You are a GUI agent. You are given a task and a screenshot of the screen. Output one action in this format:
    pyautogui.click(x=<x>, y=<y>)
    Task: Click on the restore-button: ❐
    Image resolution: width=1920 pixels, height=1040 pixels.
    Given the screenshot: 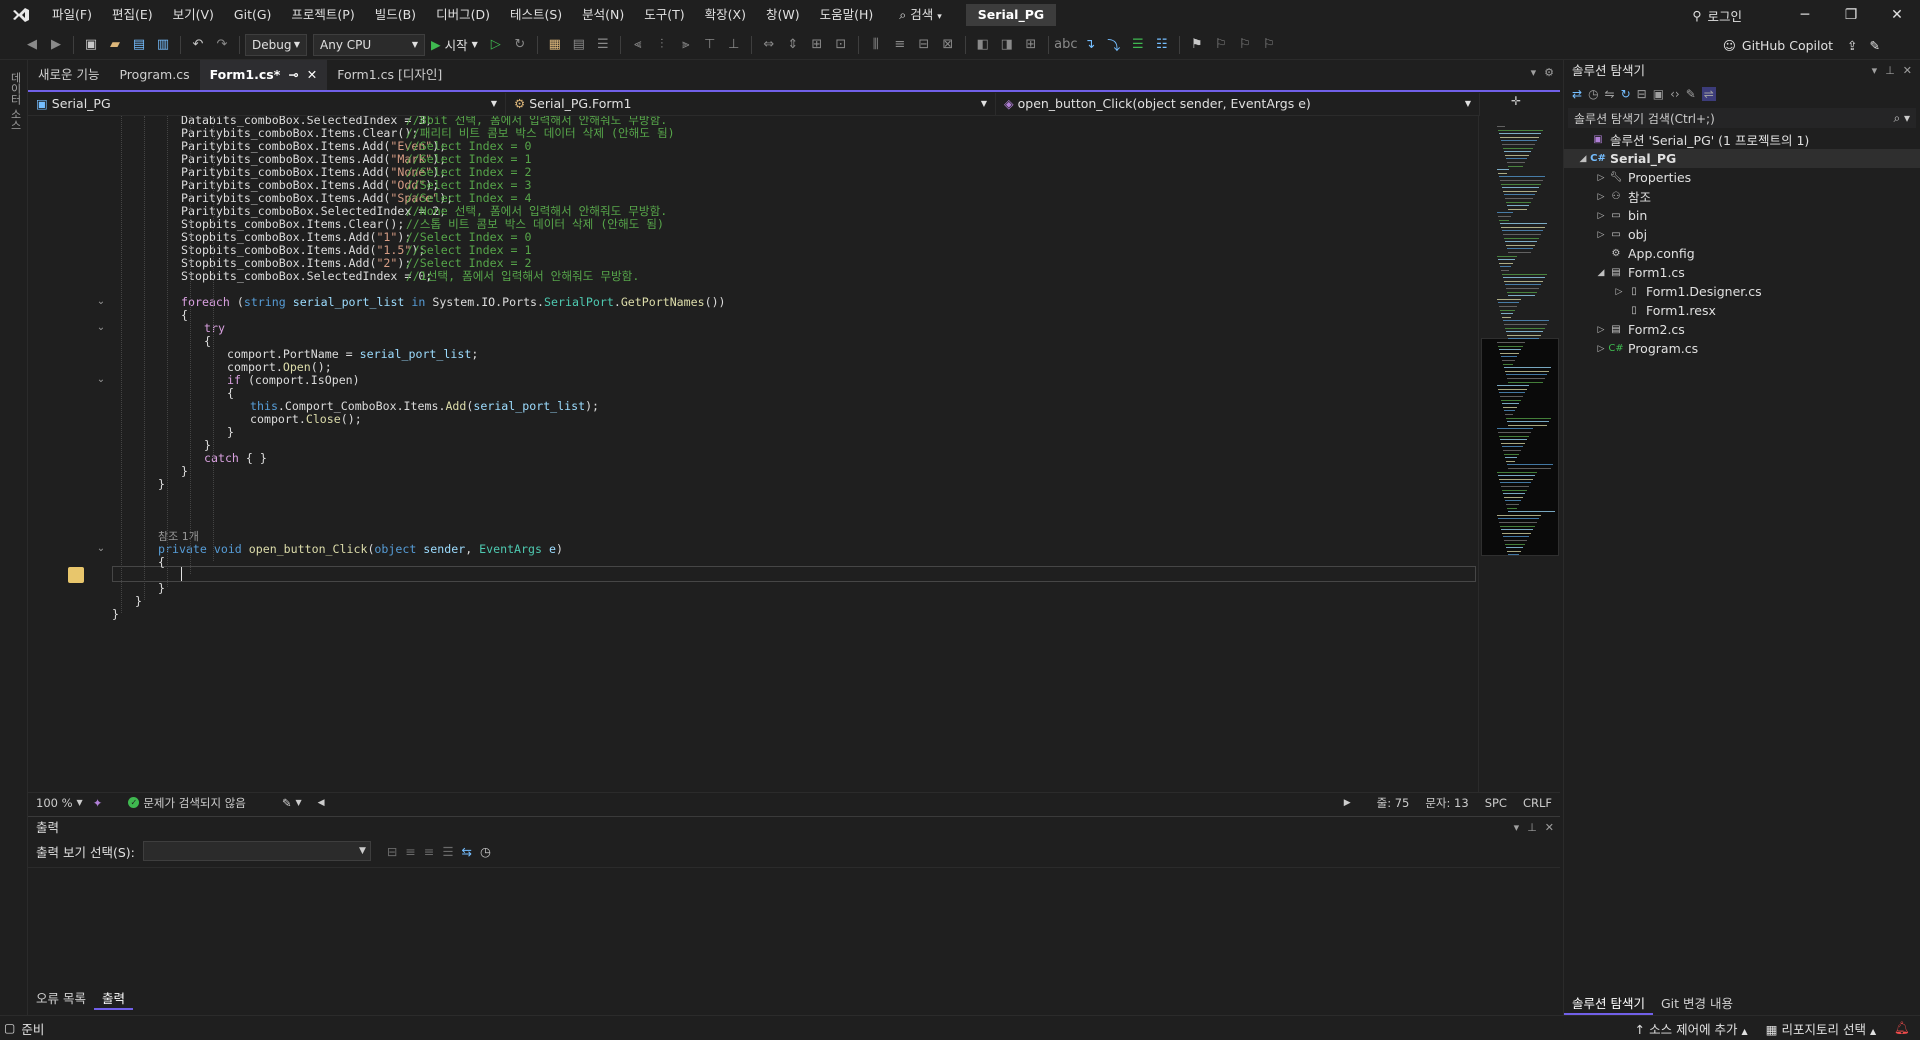 What is the action you would take?
    pyautogui.click(x=1851, y=15)
    